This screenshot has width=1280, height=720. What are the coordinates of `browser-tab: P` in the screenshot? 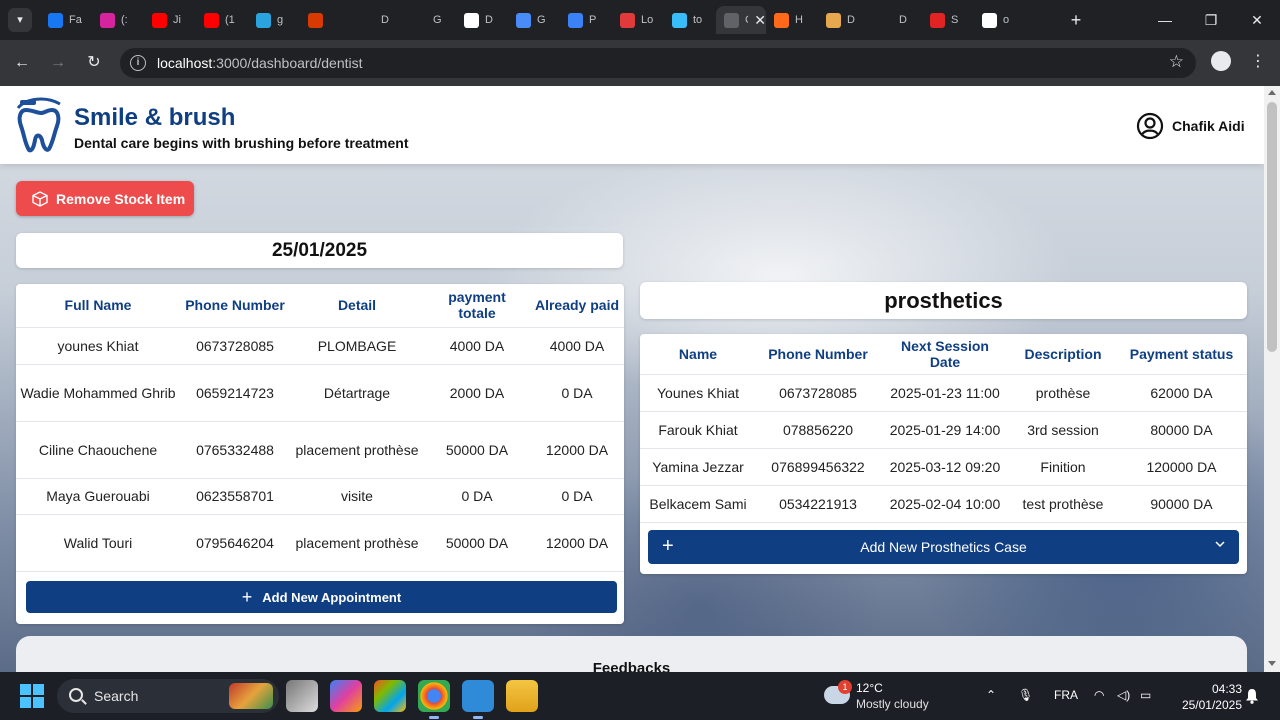 It's located at (586, 20).